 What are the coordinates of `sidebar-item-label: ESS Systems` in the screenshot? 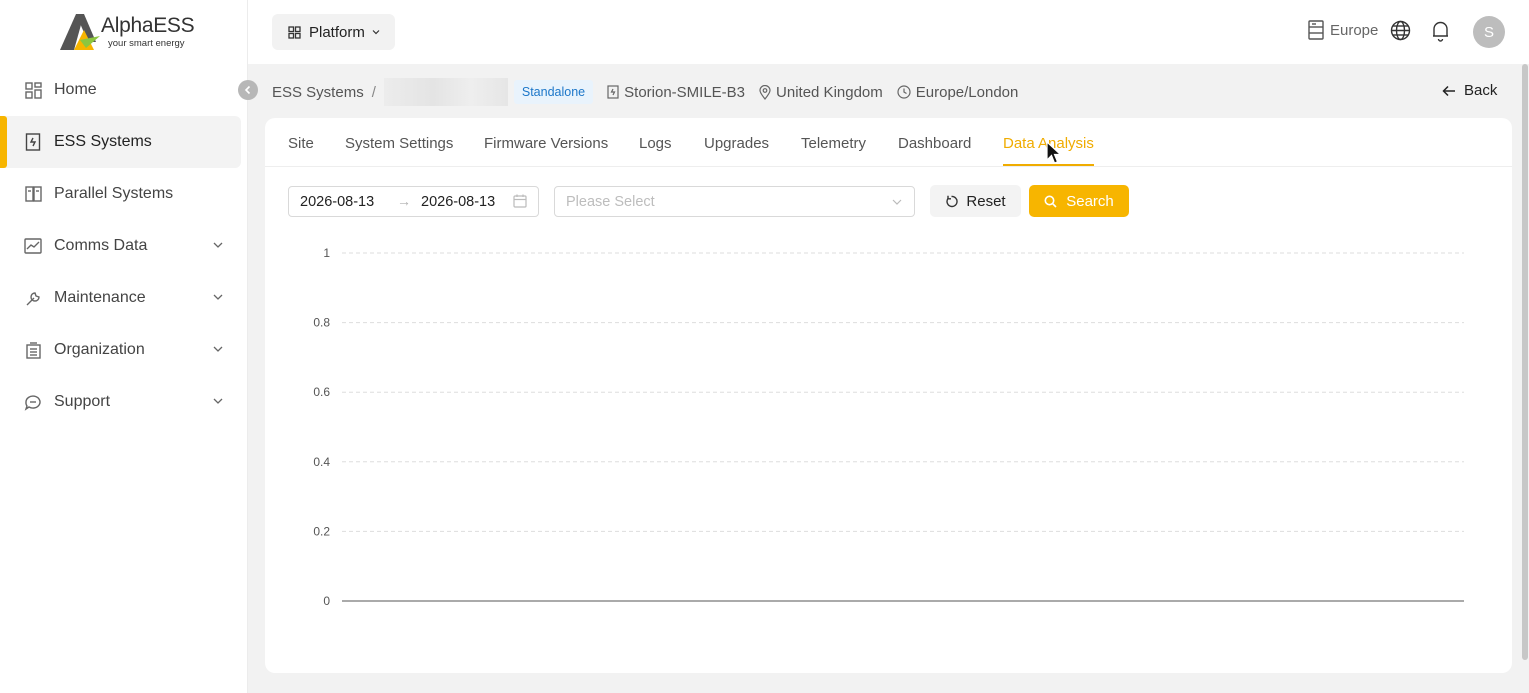 It's located at (103, 141).